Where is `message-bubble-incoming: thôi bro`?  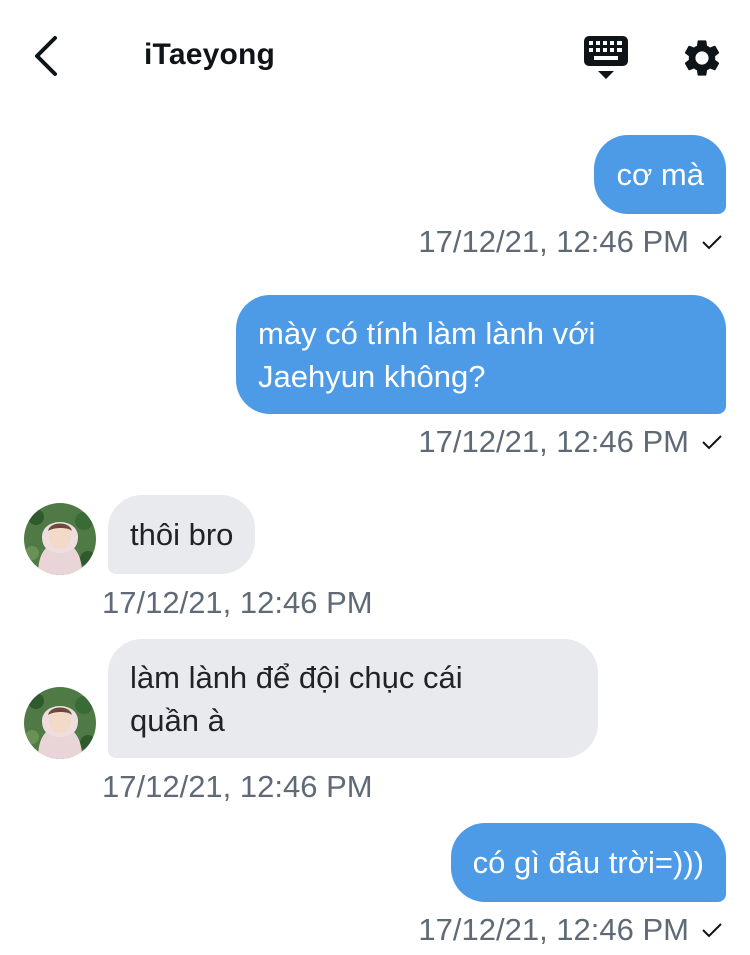
message-bubble-incoming: thôi bro is located at coordinates (182, 534).